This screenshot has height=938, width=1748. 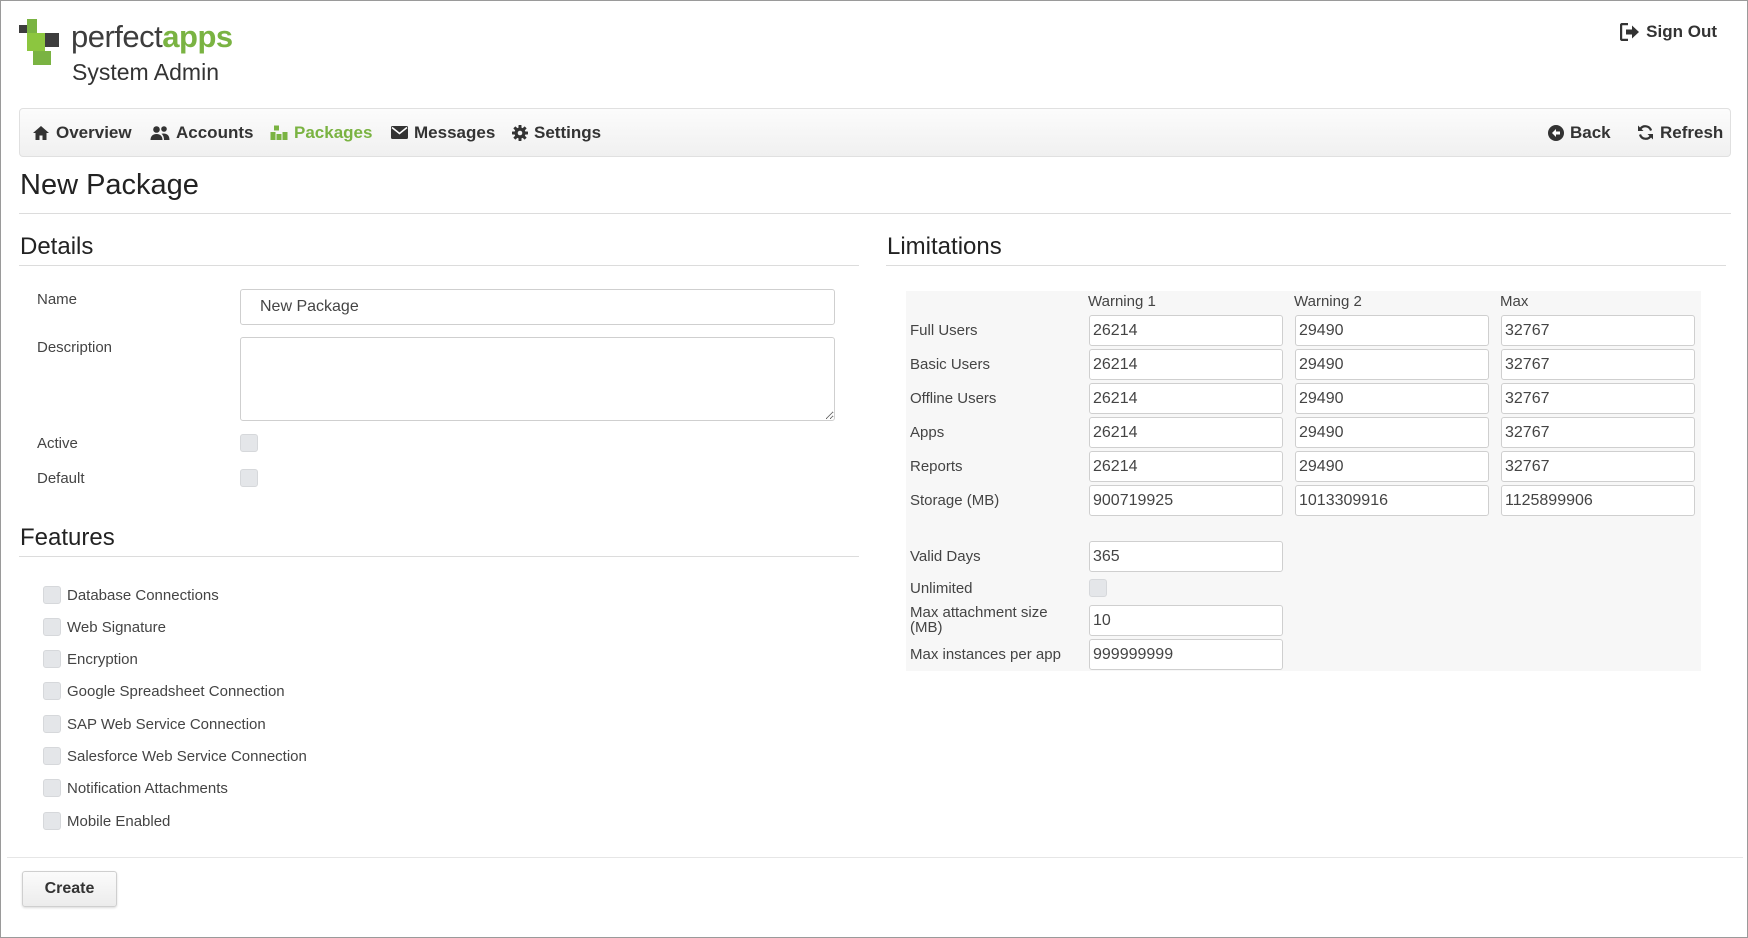 I want to click on description-input, so click(x=537, y=379).